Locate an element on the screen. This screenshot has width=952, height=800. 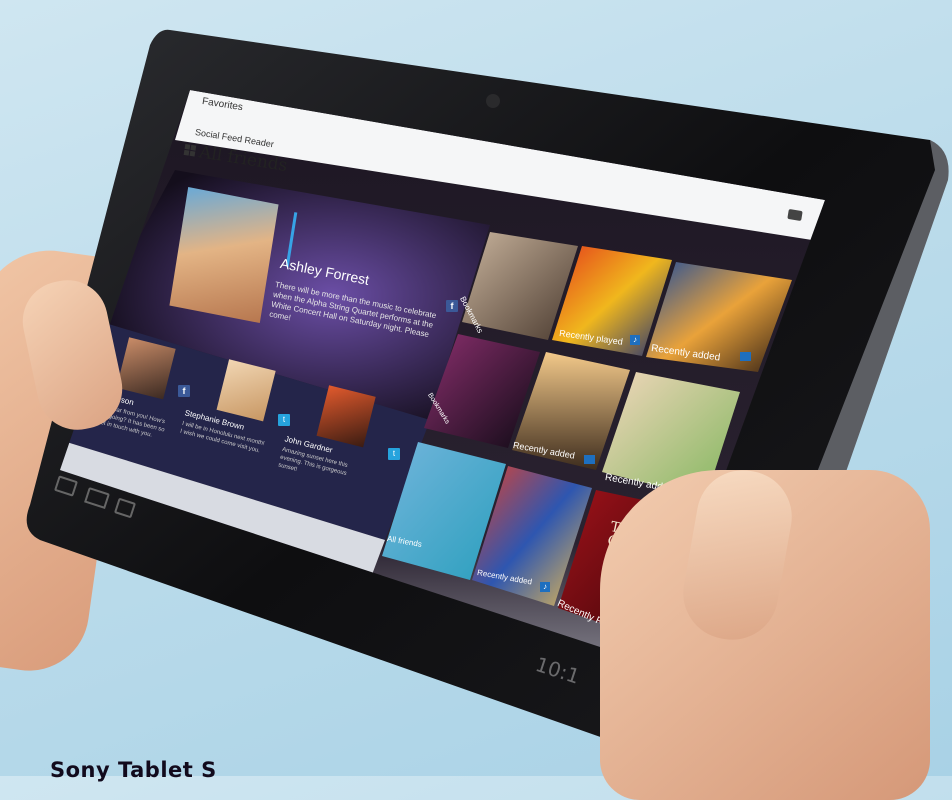
product-caption: Sony Tablet S is located at coordinates (133, 770).